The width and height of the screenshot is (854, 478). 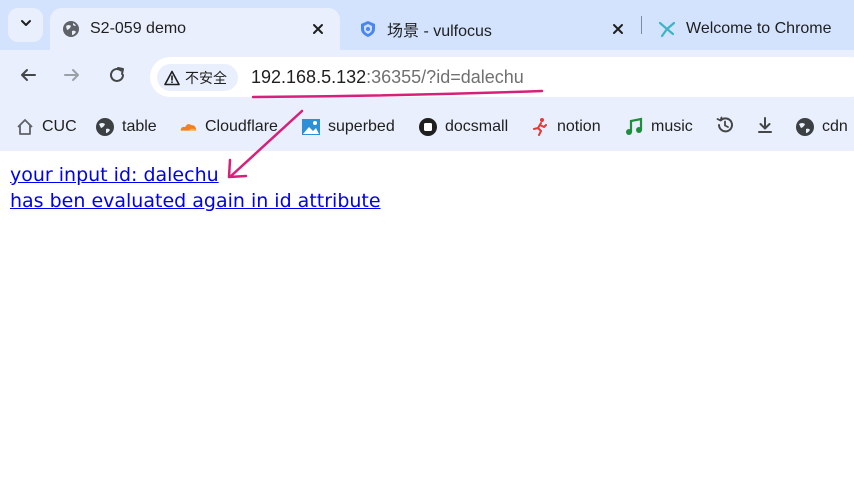 What do you see at coordinates (195, 29) in the screenshot?
I see `tab-s2-059-demo: S2-059 demo` at bounding box center [195, 29].